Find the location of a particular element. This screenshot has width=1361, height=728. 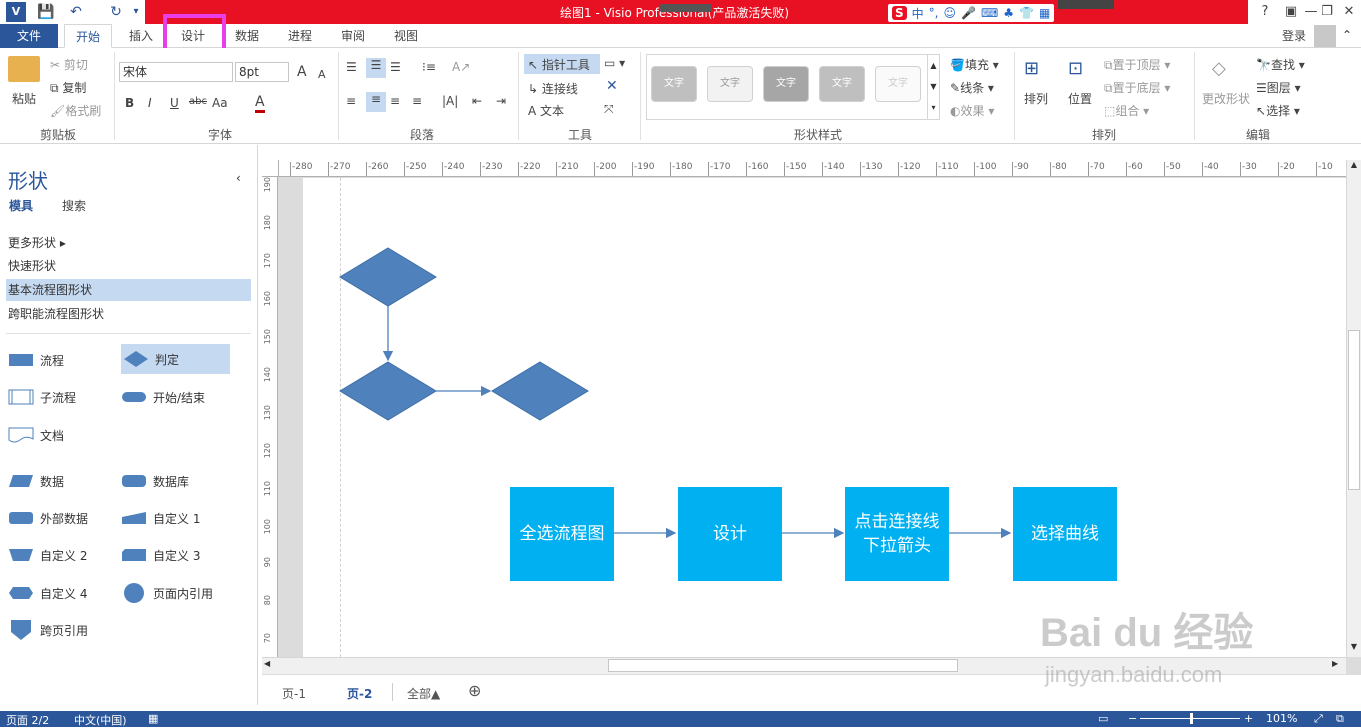

font-size-select: 8pt is located at coordinates (262, 72).